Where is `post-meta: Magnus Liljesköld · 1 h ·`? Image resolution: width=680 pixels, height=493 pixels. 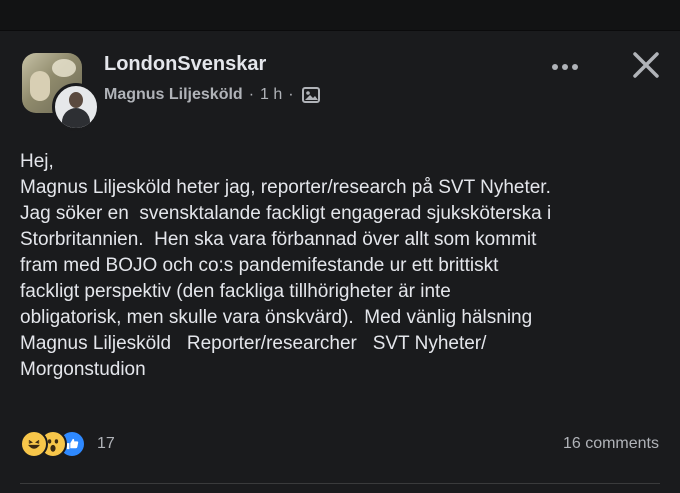
post-meta: Magnus Liljesköld · 1 h · is located at coordinates (212, 95).